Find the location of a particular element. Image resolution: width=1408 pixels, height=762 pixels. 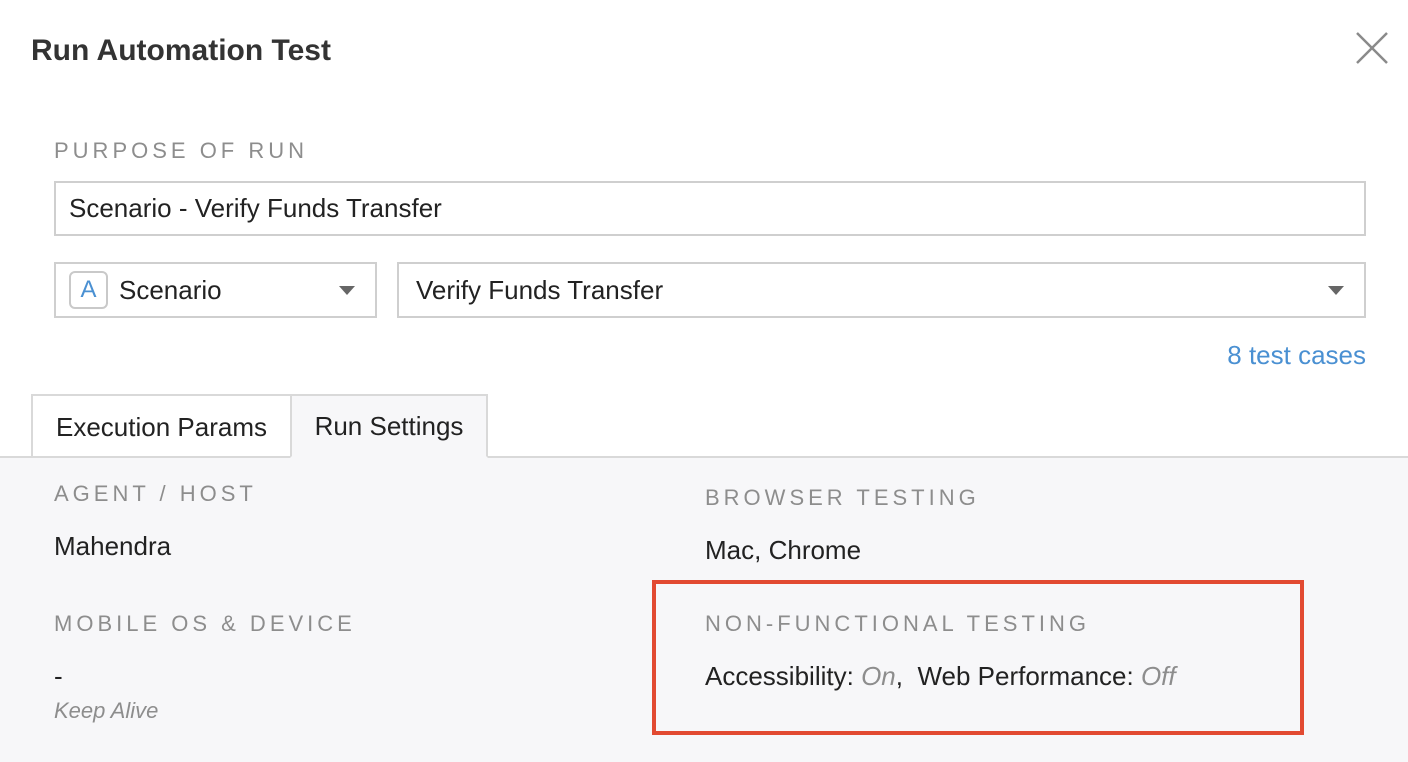

close-button is located at coordinates (1372, 48).